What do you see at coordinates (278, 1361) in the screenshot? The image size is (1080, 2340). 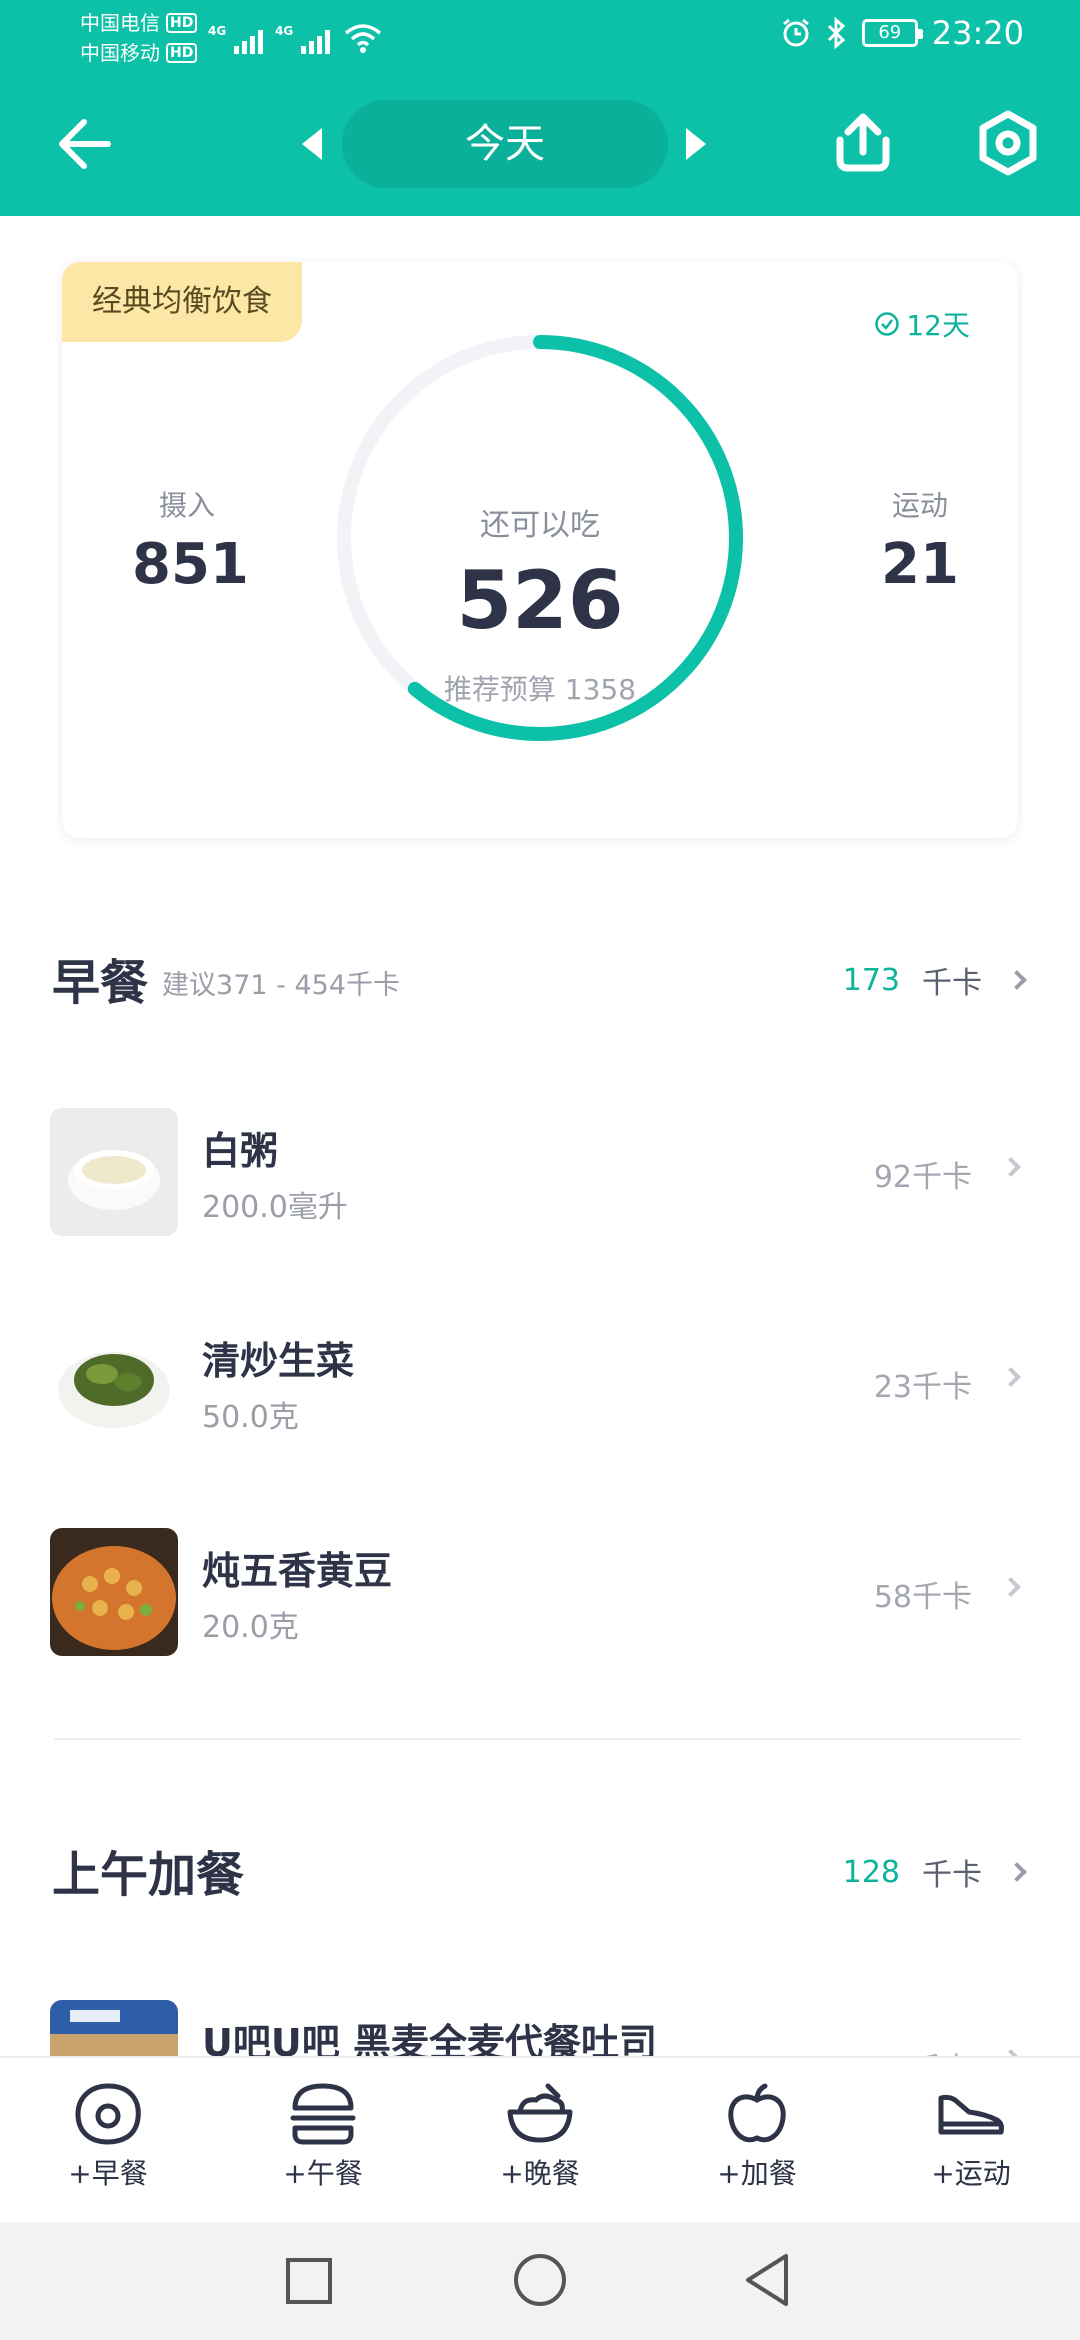 I see `food-name: 清炒生菜` at bounding box center [278, 1361].